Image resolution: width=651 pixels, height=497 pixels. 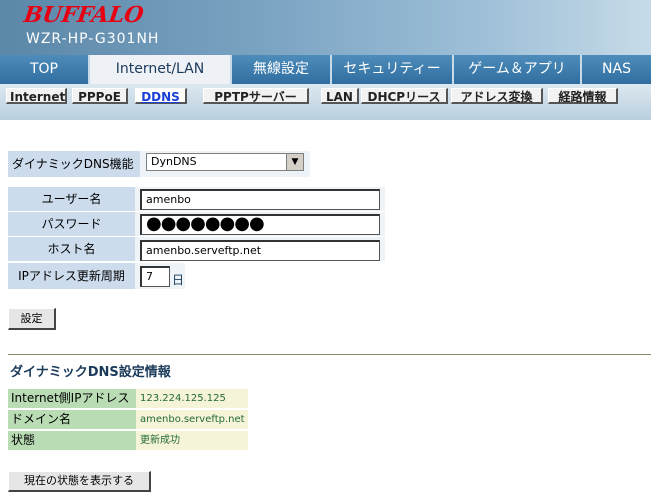 I want to click on tab-security: セキュリティー, so click(x=393, y=69).